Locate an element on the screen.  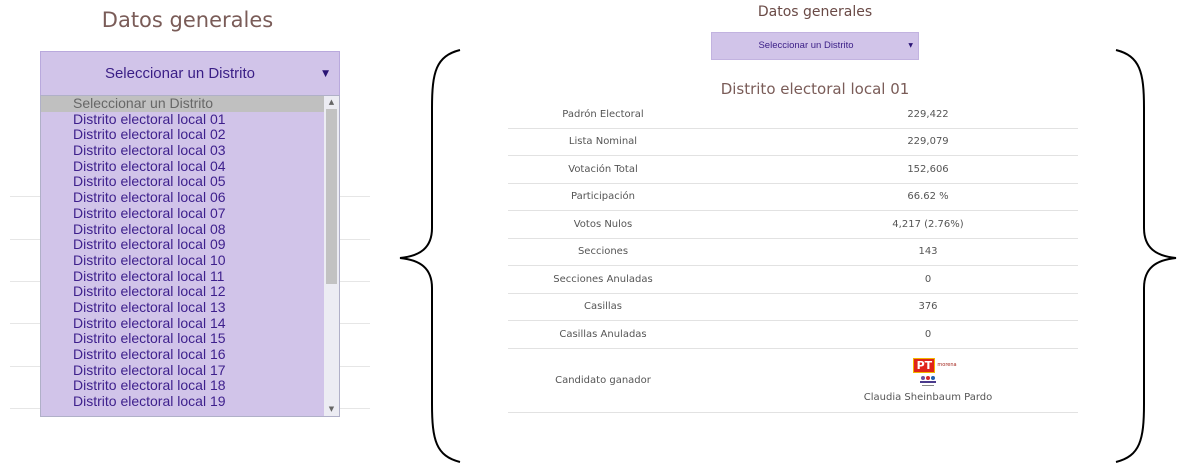
stat-label: Casillas is located at coordinates (603, 307).